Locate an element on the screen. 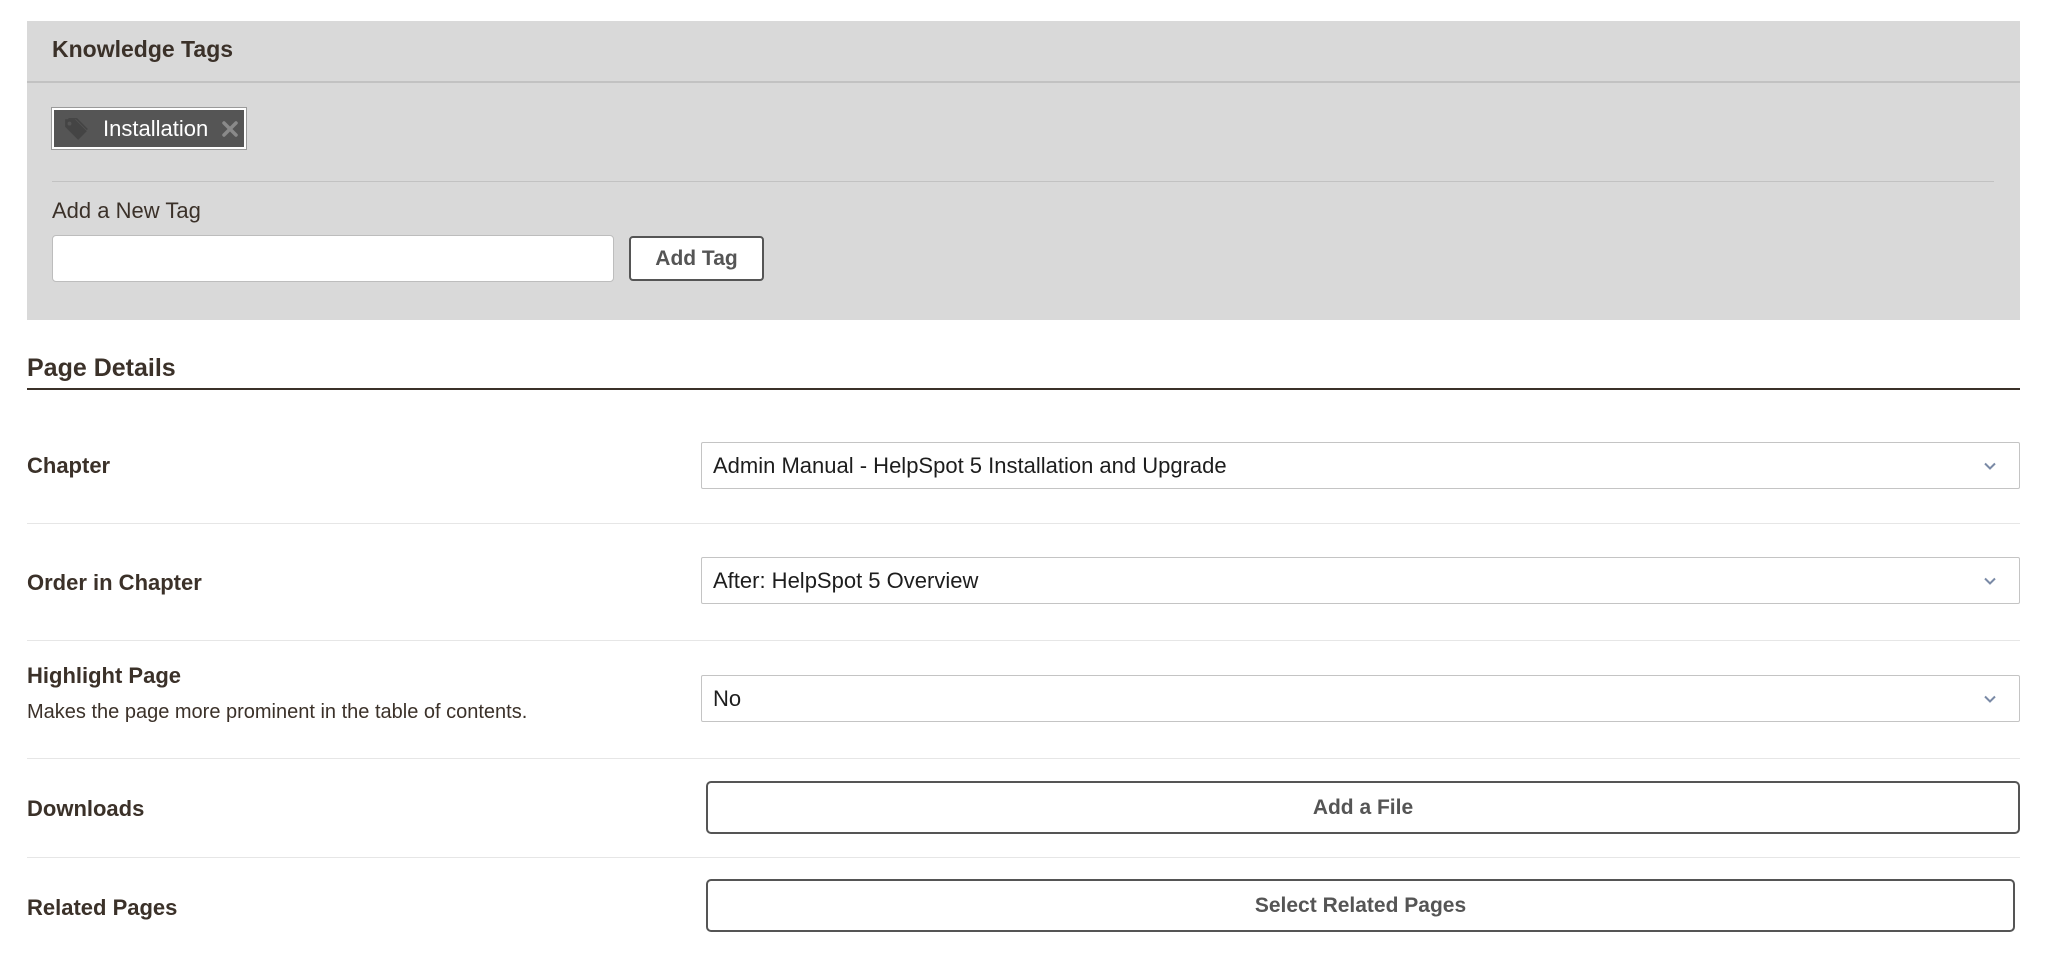 Image resolution: width=2048 pixels, height=971 pixels. add-file-button: Add a File is located at coordinates (1363, 807).